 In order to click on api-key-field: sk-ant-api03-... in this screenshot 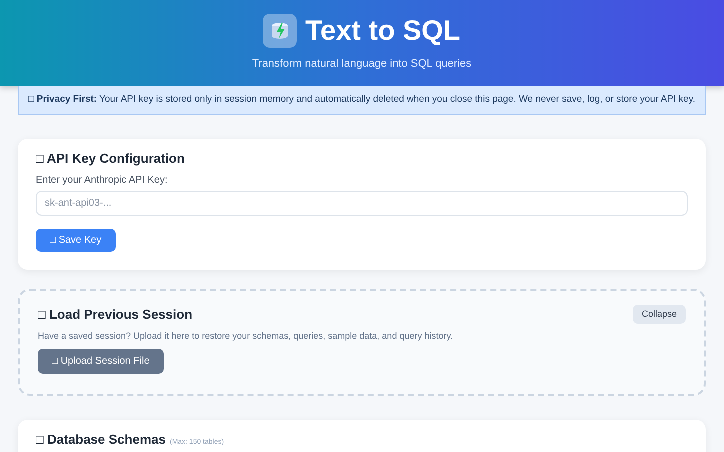, I will do `click(362, 203)`.